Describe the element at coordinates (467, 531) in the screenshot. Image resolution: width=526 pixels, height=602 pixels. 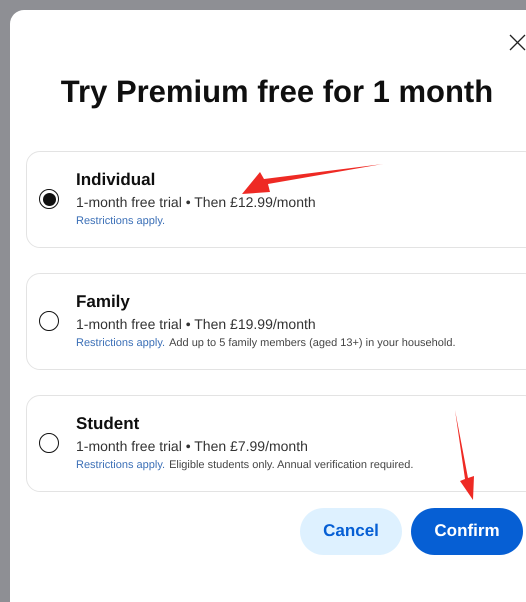
I see `confirm-button: Confirm` at that location.